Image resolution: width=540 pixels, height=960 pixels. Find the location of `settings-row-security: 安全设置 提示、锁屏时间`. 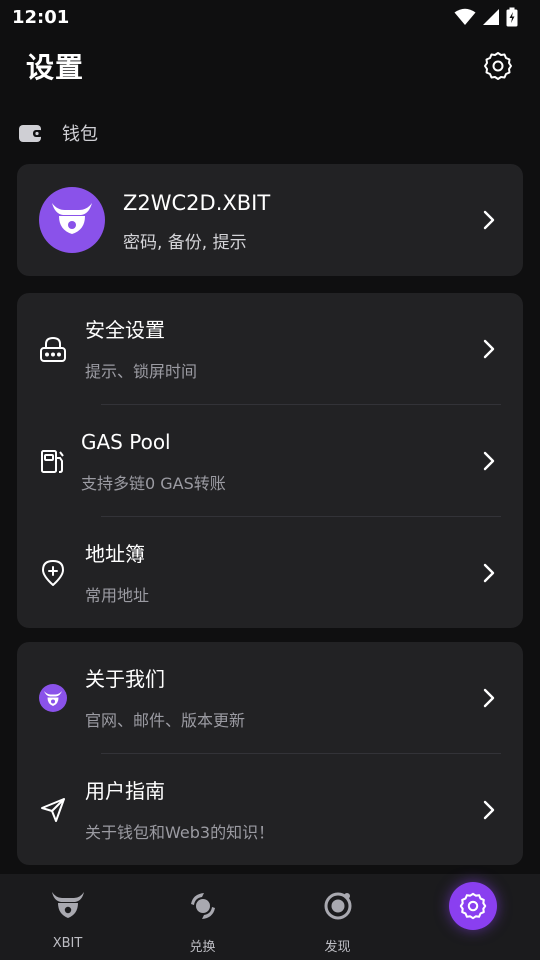

settings-row-security: 安全设置 提示、锁屏时间 is located at coordinates (270, 349).